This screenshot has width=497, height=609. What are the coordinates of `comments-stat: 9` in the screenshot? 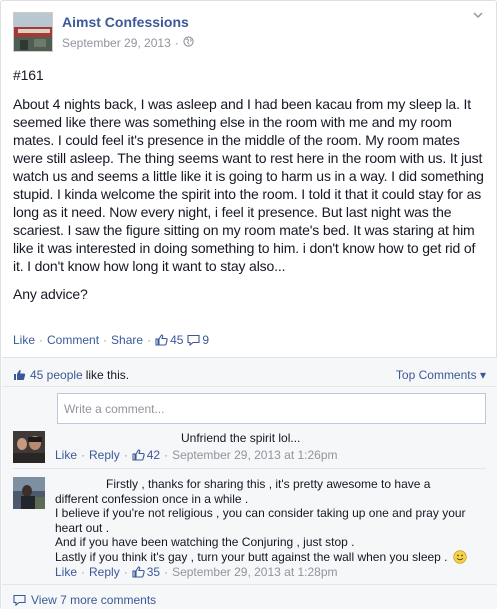 It's located at (196, 340).